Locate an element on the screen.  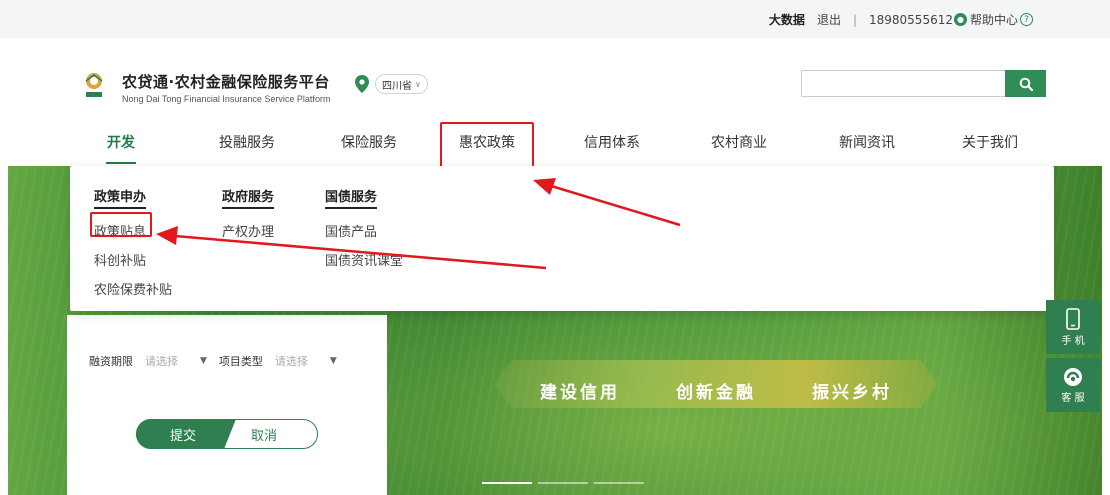
location-pin-icon is located at coordinates (362, 84).